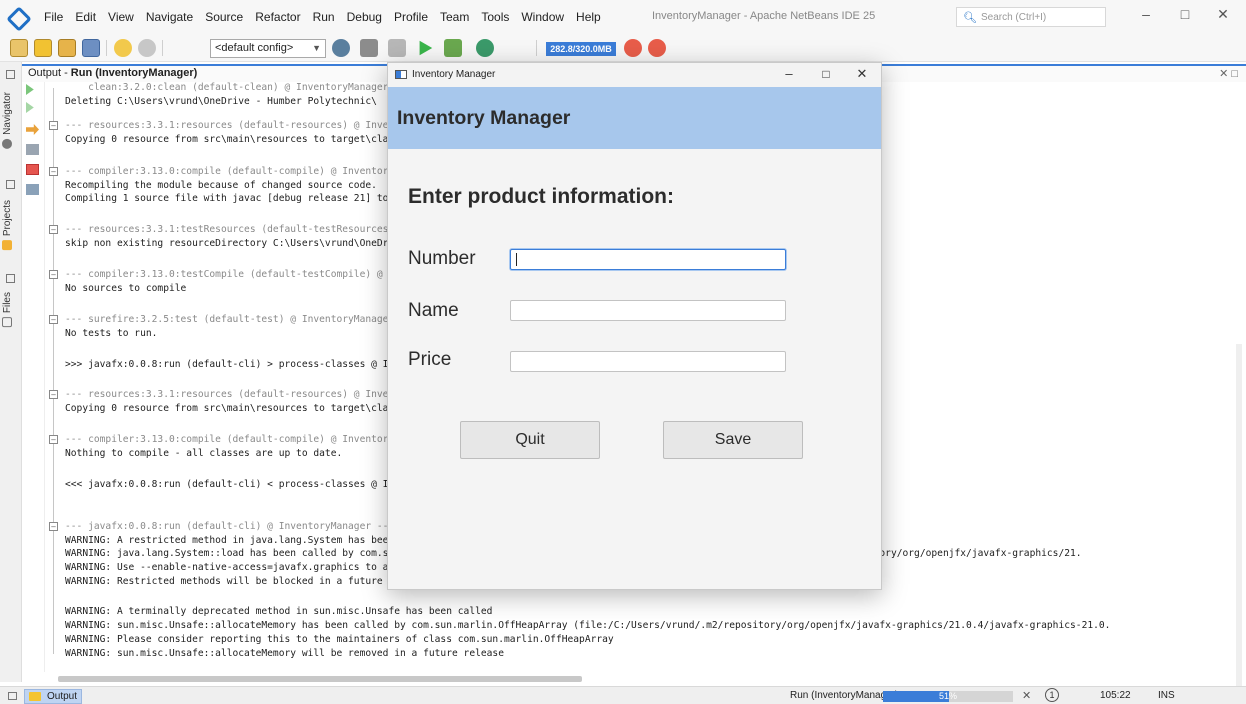 The height and width of the screenshot is (704, 1246). What do you see at coordinates (224, 17) in the screenshot?
I see `menu-source: Source` at bounding box center [224, 17].